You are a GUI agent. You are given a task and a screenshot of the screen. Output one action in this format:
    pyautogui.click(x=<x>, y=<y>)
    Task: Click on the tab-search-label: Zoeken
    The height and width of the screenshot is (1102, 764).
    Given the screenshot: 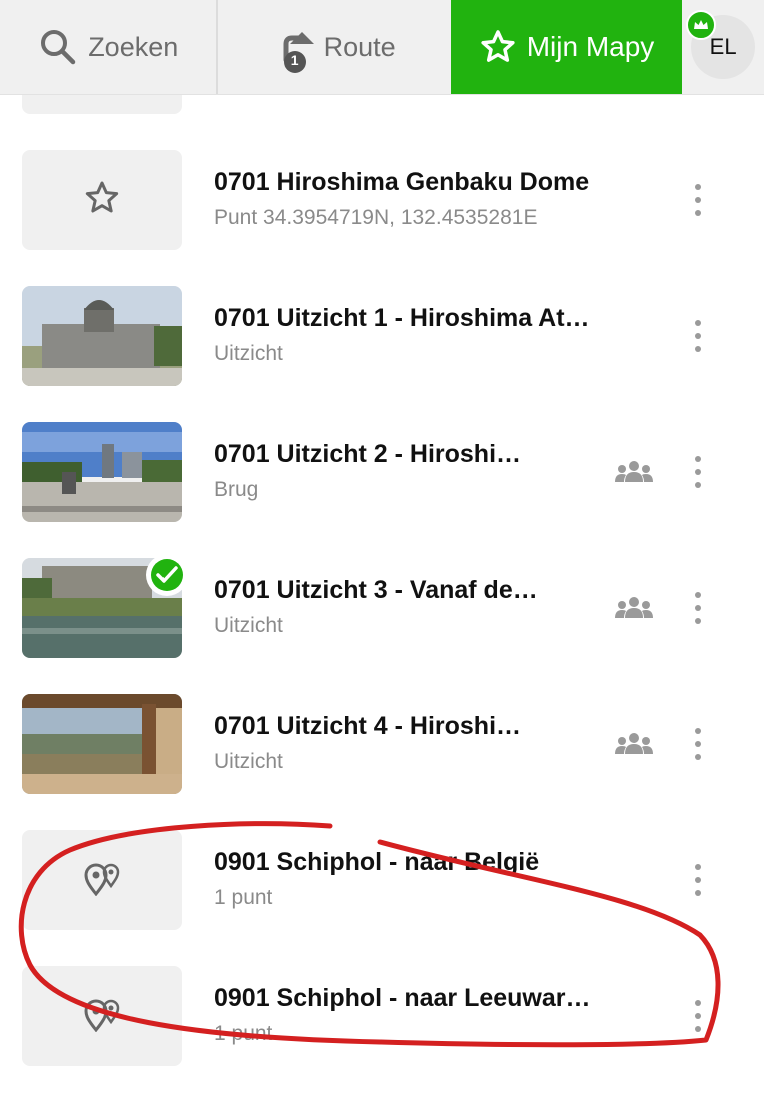 What is the action you would take?
    pyautogui.click(x=133, y=46)
    